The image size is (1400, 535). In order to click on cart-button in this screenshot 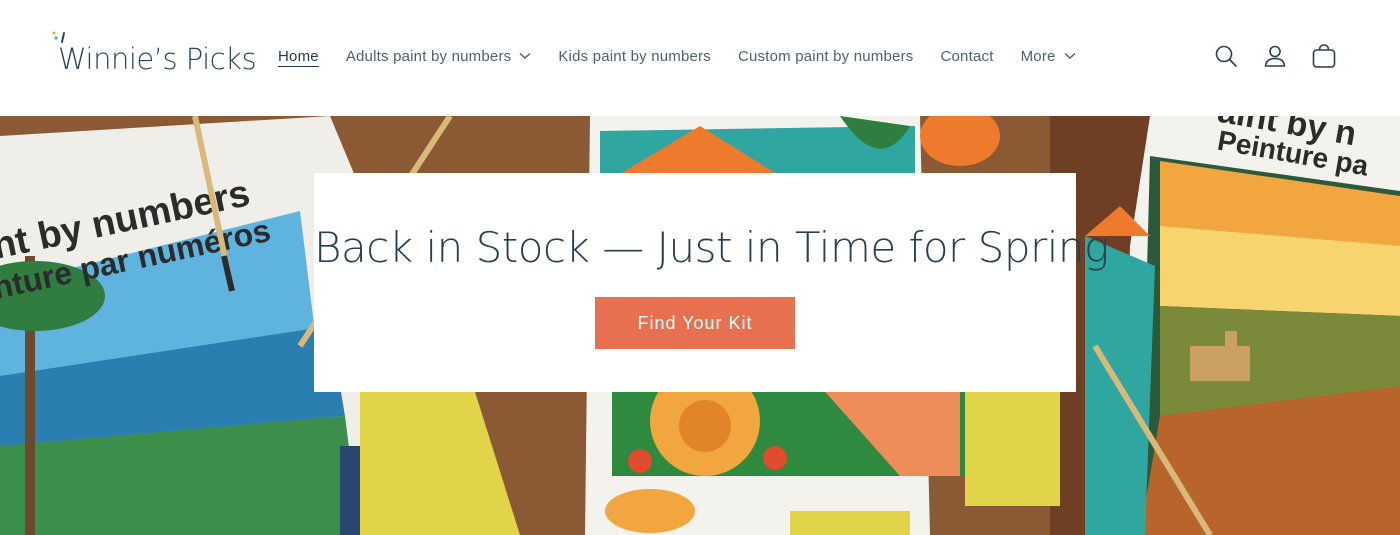, I will do `click(1324, 56)`.